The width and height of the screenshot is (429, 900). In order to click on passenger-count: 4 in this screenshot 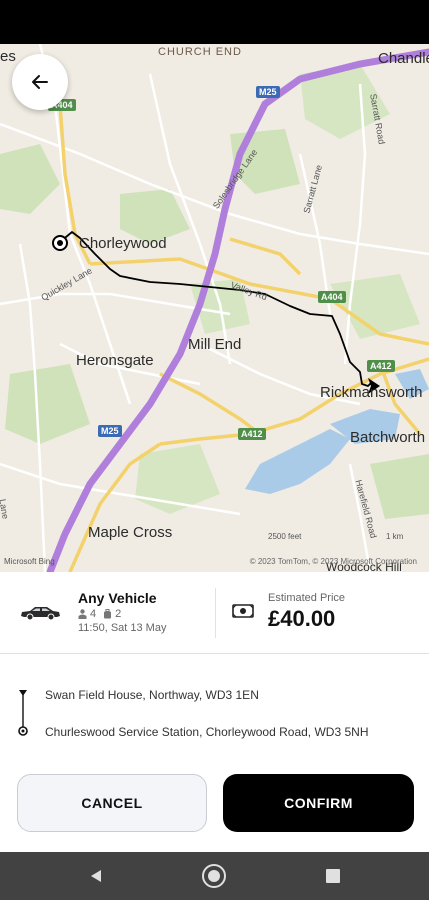, I will do `click(93, 614)`.